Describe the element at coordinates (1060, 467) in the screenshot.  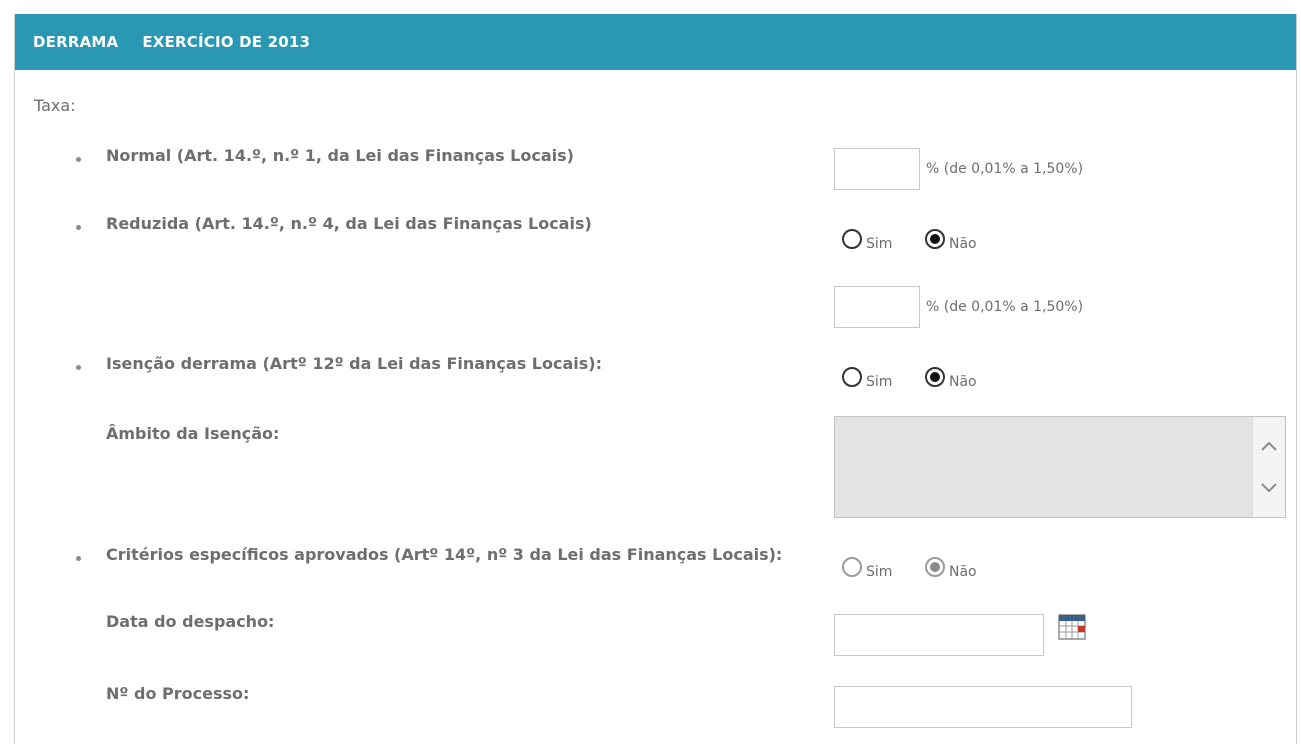
I see `ambito-textarea` at that location.